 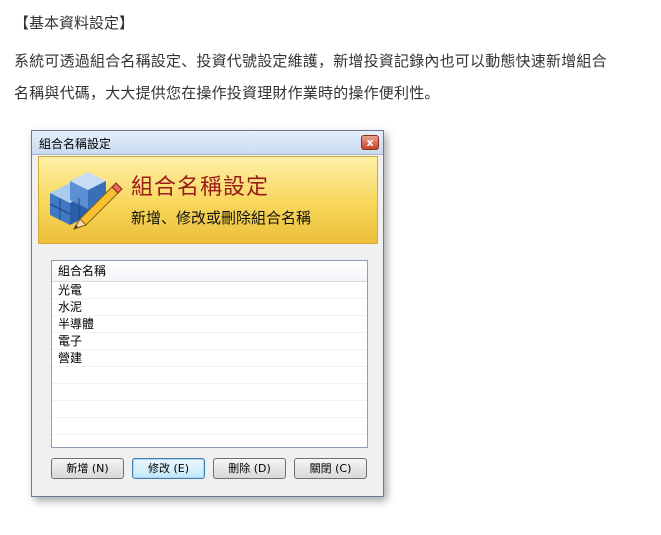 What do you see at coordinates (310, 61) in the screenshot?
I see `description-line-1: 系統可透過組合名稱設定、投資代號設定維護，新增投資記錄內也可以動態快速新增組合` at bounding box center [310, 61].